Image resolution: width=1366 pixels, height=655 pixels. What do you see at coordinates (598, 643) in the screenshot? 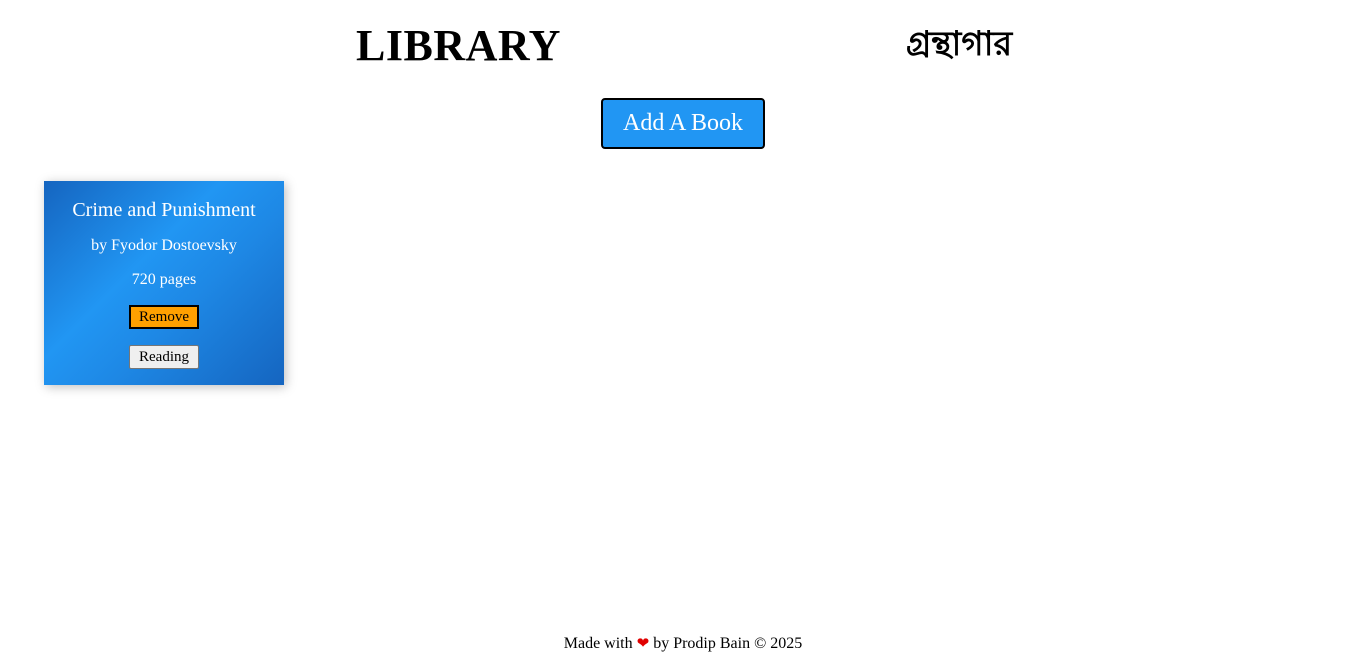
I see `footer-made-with: Made with` at bounding box center [598, 643].